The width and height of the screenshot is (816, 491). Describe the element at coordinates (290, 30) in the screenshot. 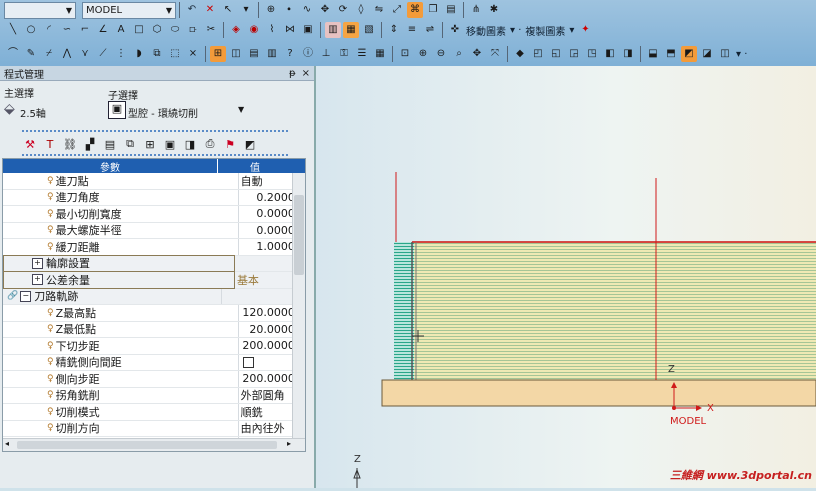

I see `loft-icon: ⋈` at that location.